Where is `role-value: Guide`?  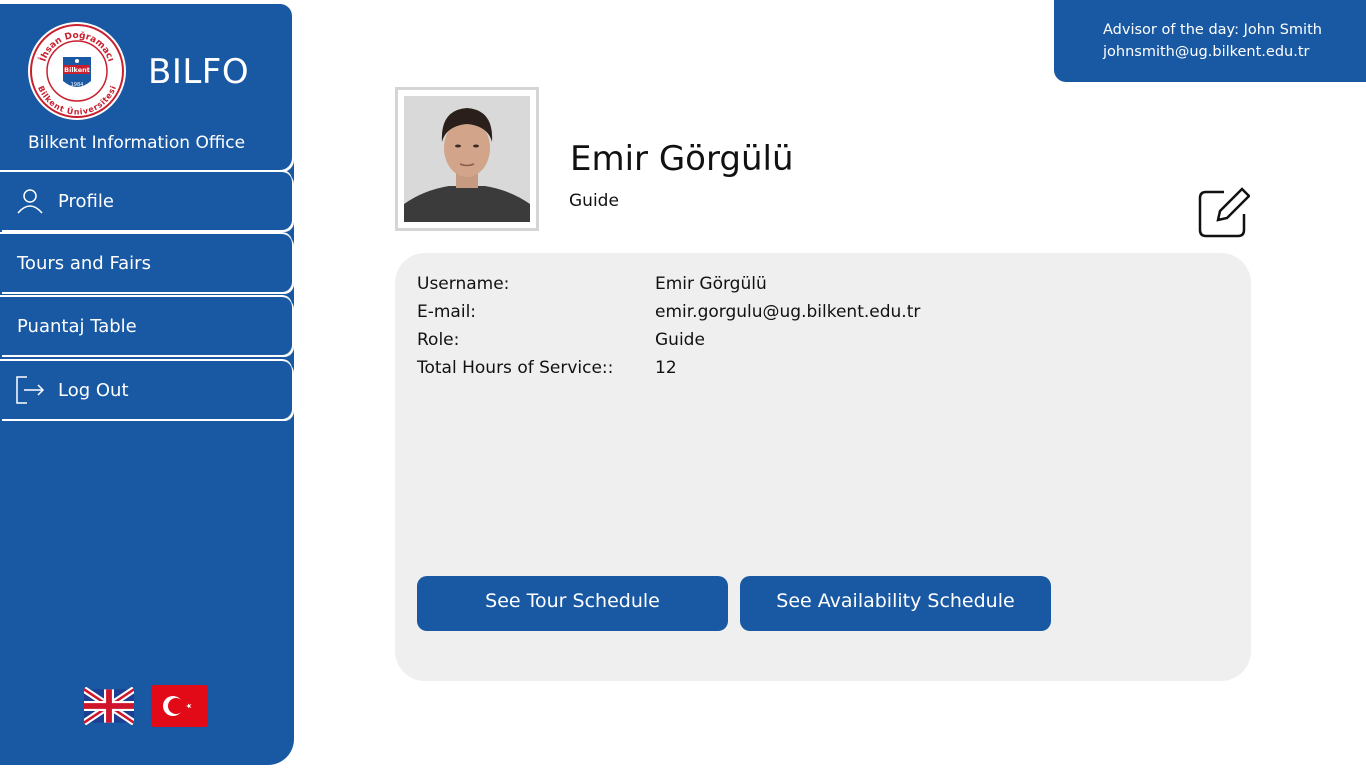
role-value: Guide is located at coordinates (680, 340).